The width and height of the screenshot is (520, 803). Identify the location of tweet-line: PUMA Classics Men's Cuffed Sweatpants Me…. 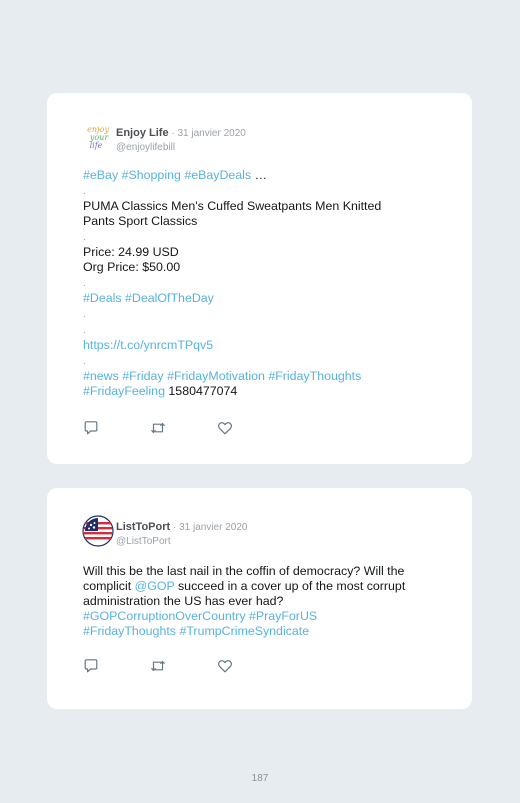
(253, 206).